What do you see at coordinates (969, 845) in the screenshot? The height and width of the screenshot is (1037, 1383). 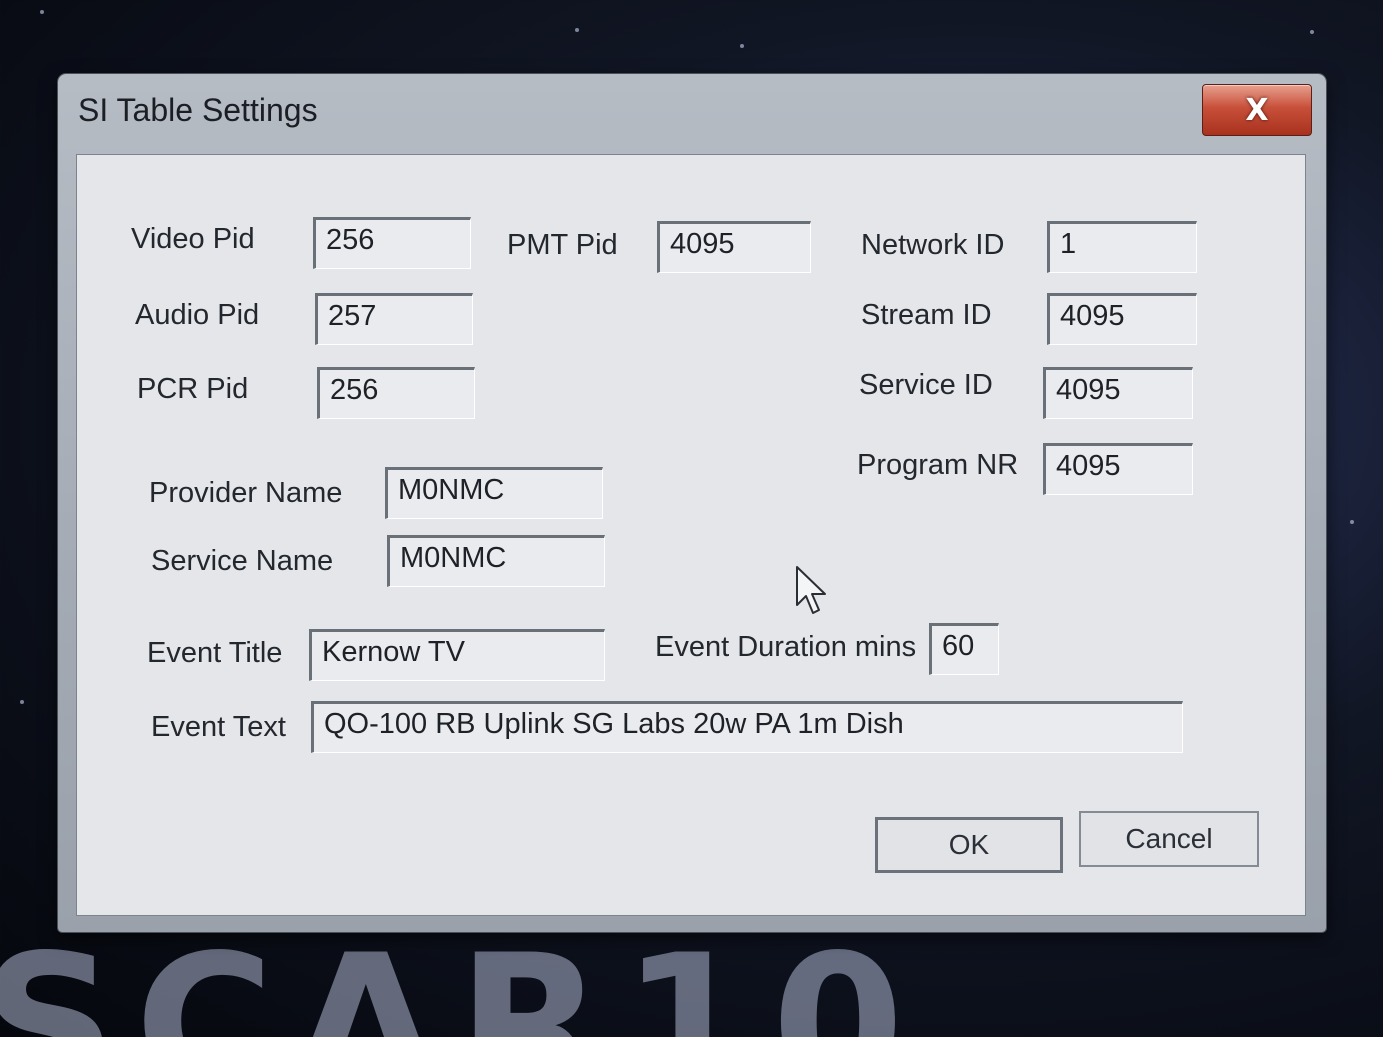 I see `ok-button: OK` at bounding box center [969, 845].